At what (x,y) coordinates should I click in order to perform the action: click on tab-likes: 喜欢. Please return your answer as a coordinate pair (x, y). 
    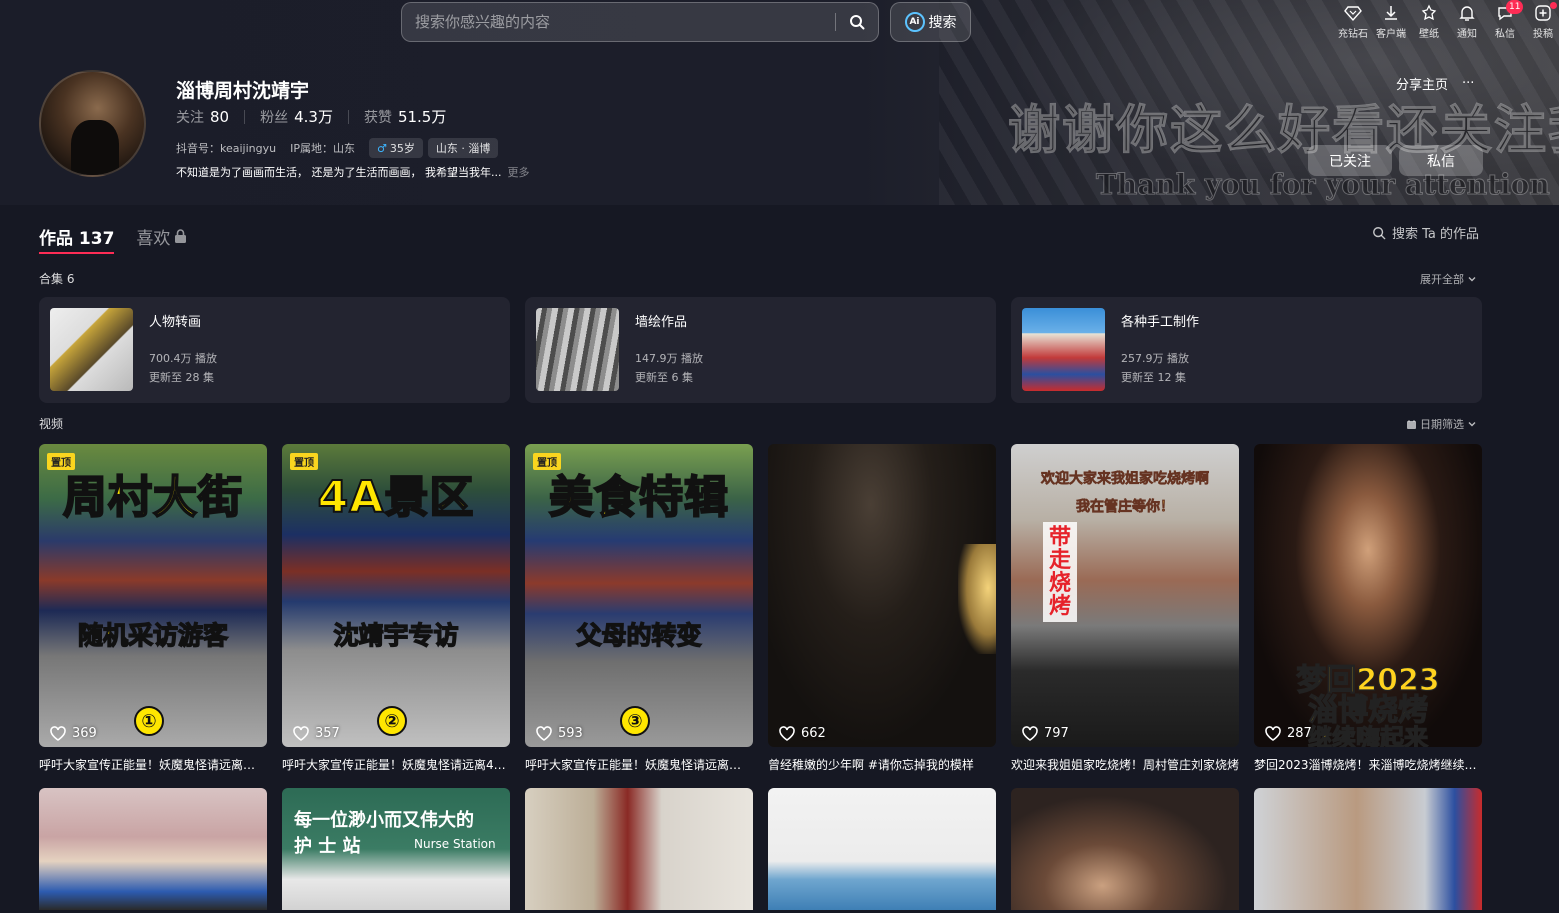
    Looking at the image, I should click on (161, 236).